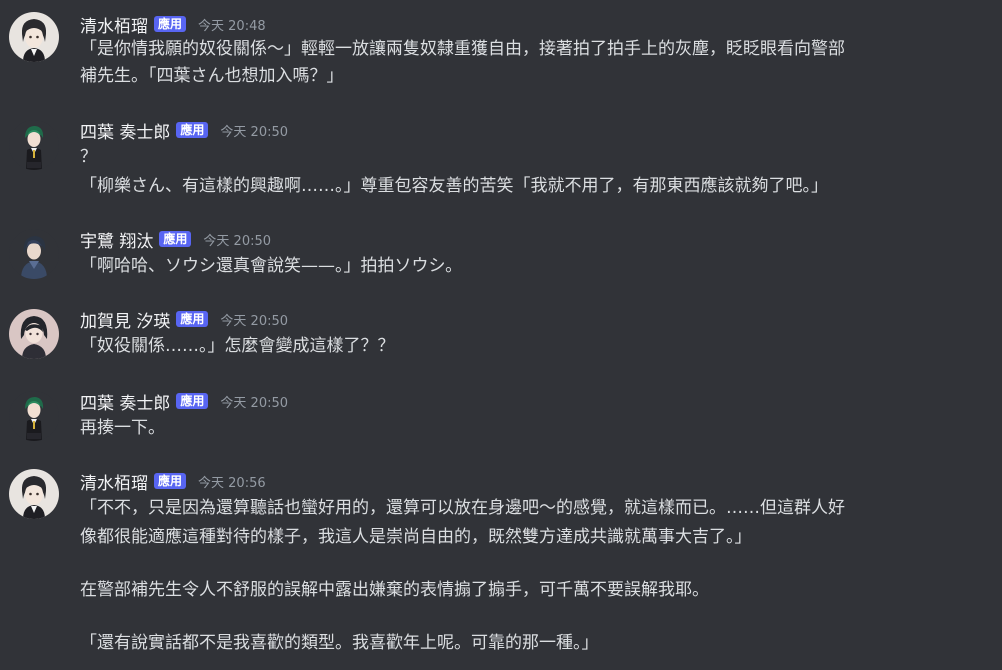 The image size is (1002, 670). I want to click on message-header: 加賀見 汐瑛 應用 今天 20:50, so click(184, 319).